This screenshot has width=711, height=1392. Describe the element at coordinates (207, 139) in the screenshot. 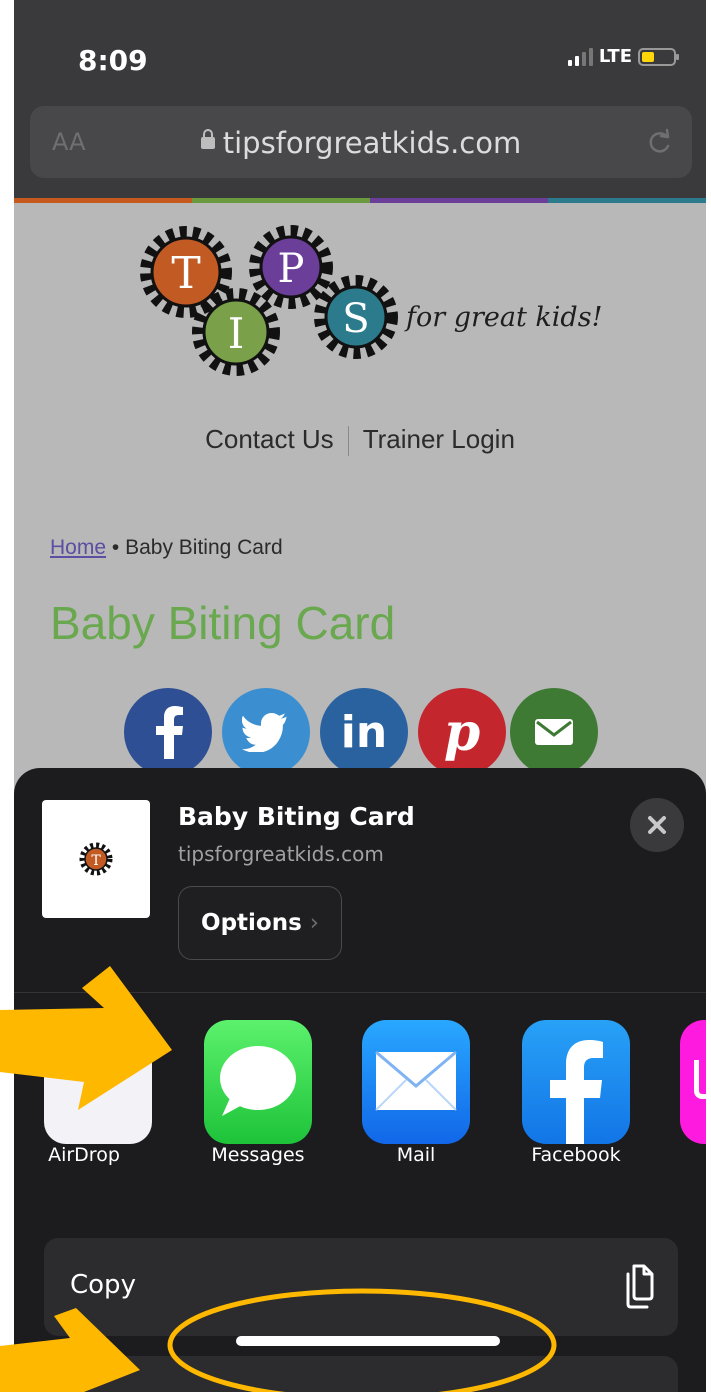

I see `lock-icon` at that location.